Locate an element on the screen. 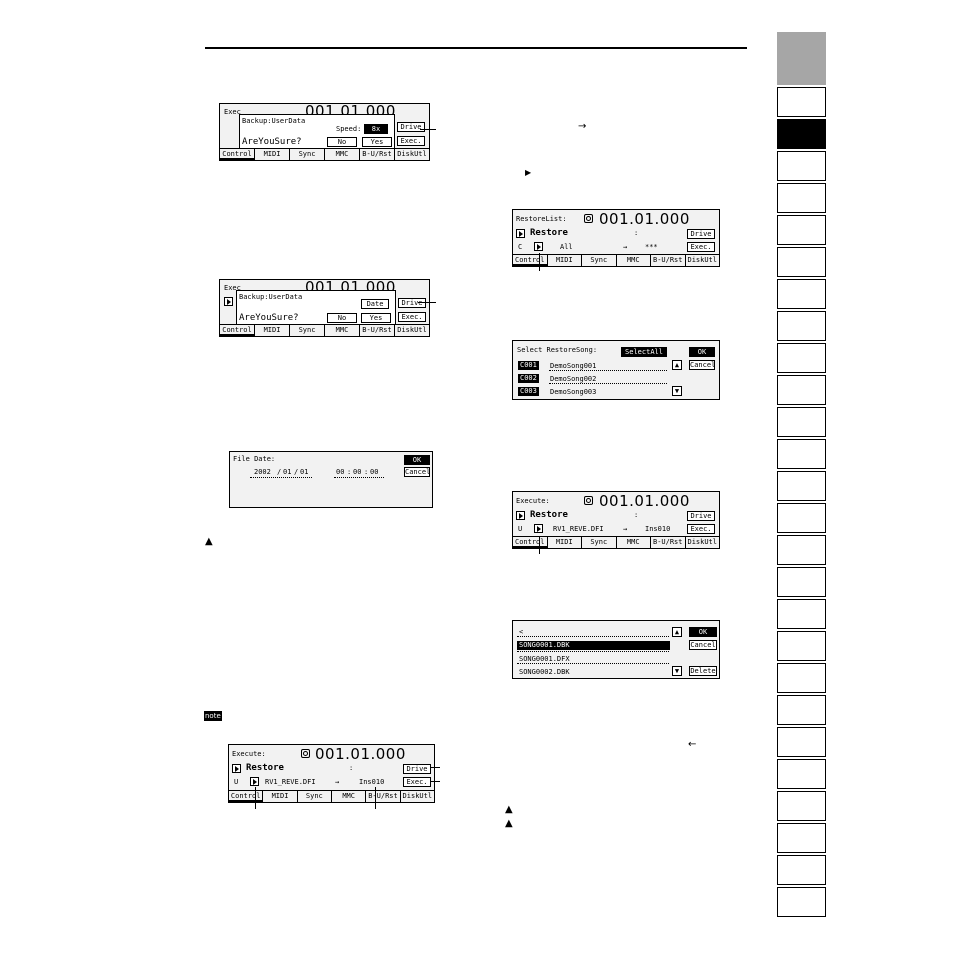 The image size is (954, 954). month-field: 01 is located at coordinates (287, 472).